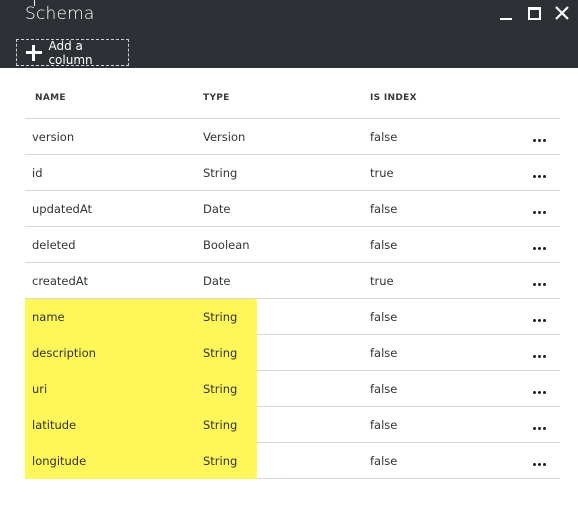 This screenshot has height=512, width=578. I want to click on cell-name: uri, so click(40, 389).